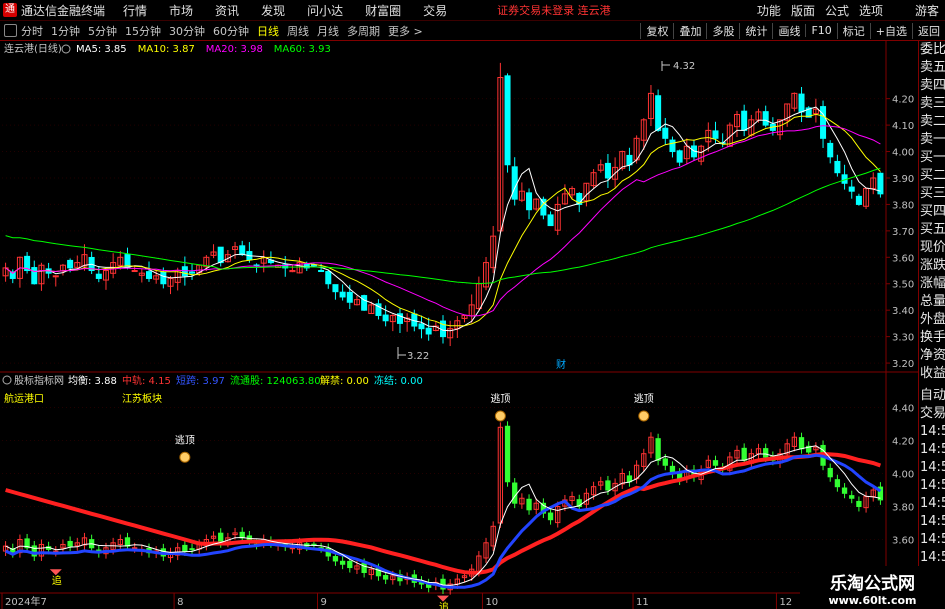 The image size is (945, 609). What do you see at coordinates (298, 31) in the screenshot?
I see `period-tab-weekly: 周线` at bounding box center [298, 31].